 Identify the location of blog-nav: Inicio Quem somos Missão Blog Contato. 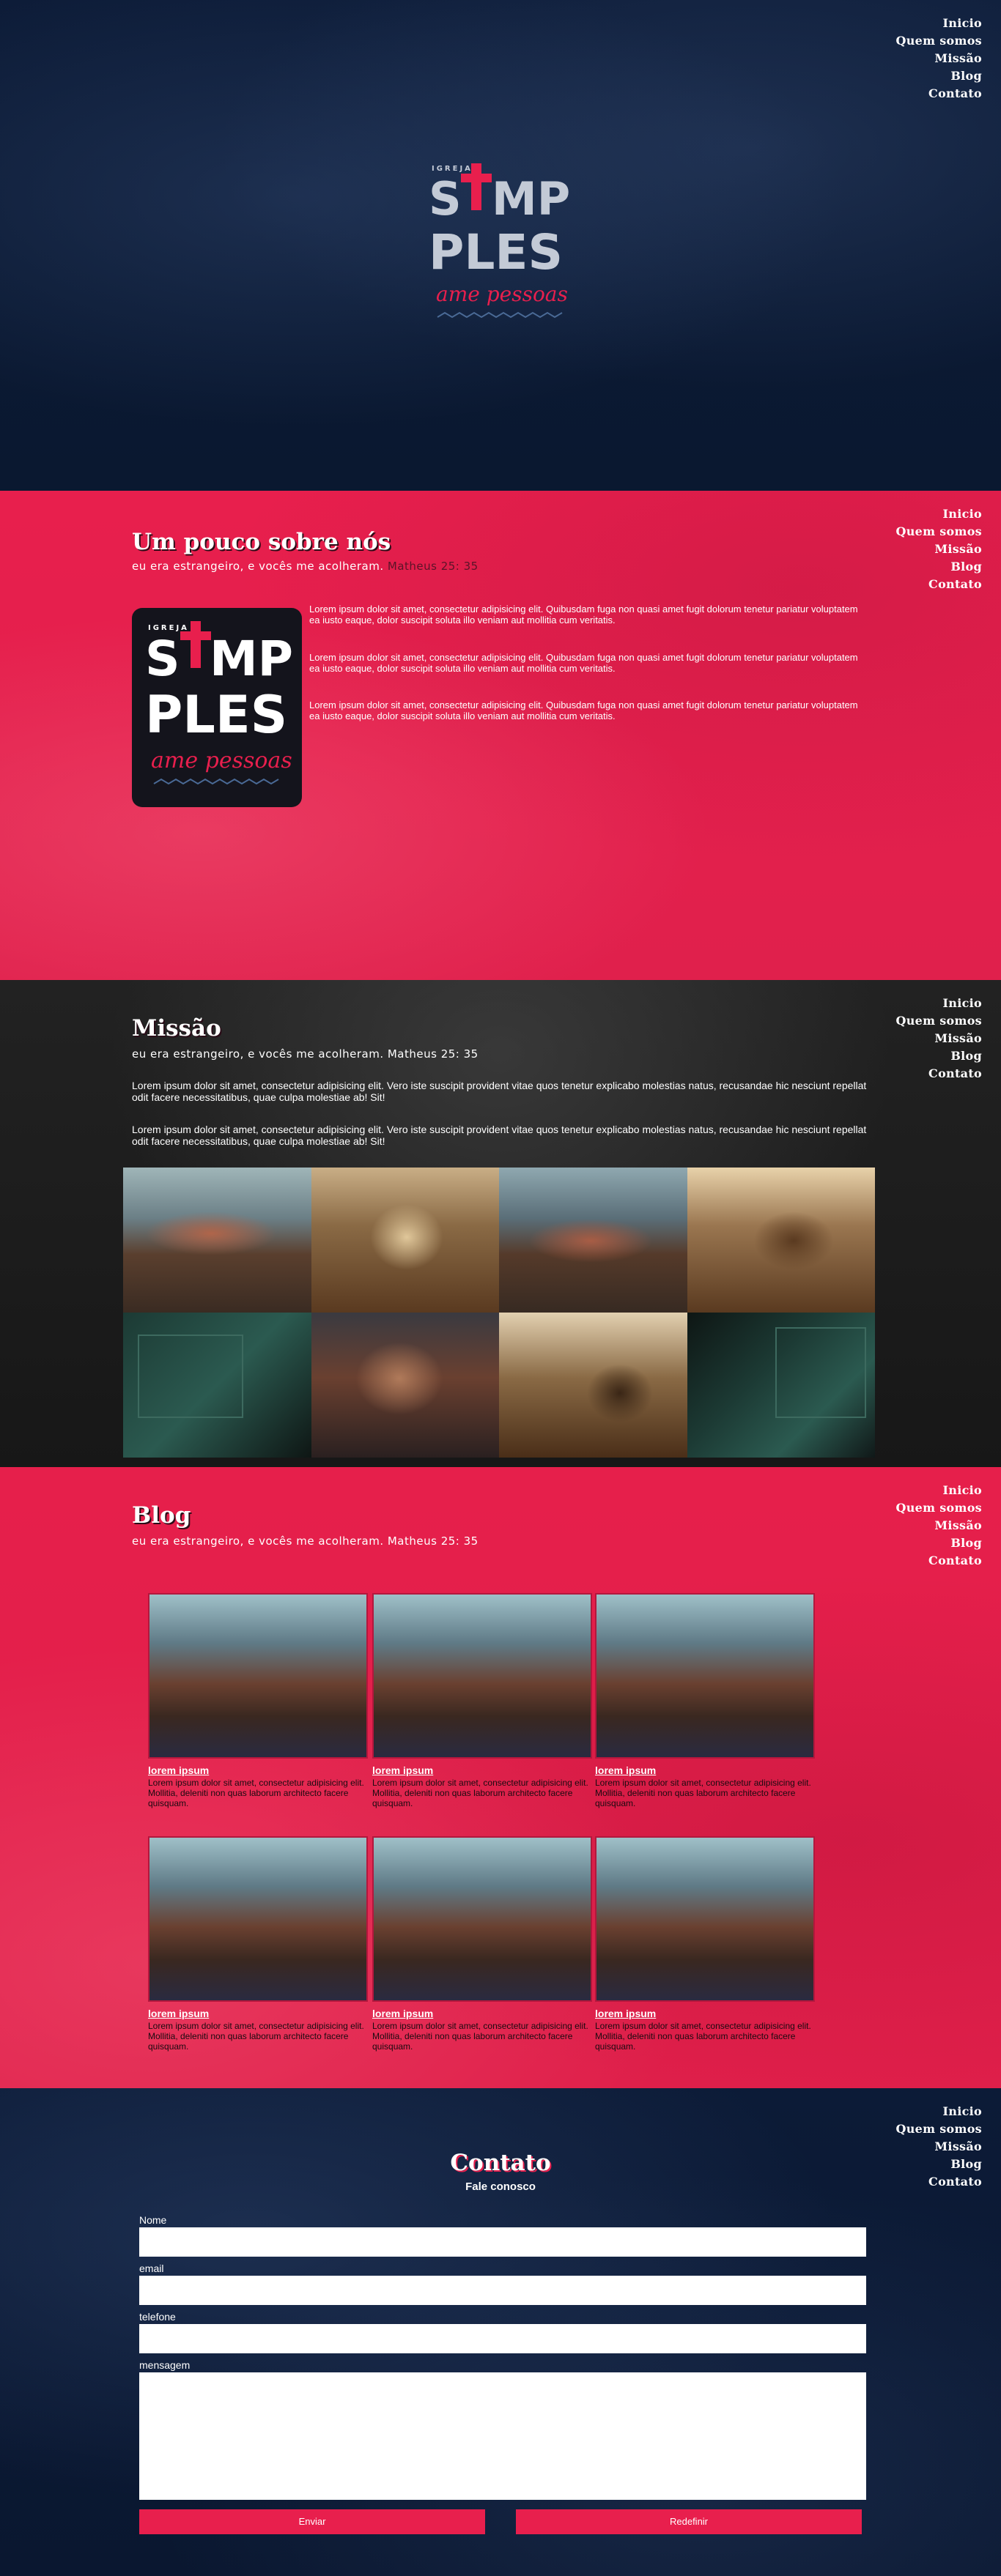
(938, 1526).